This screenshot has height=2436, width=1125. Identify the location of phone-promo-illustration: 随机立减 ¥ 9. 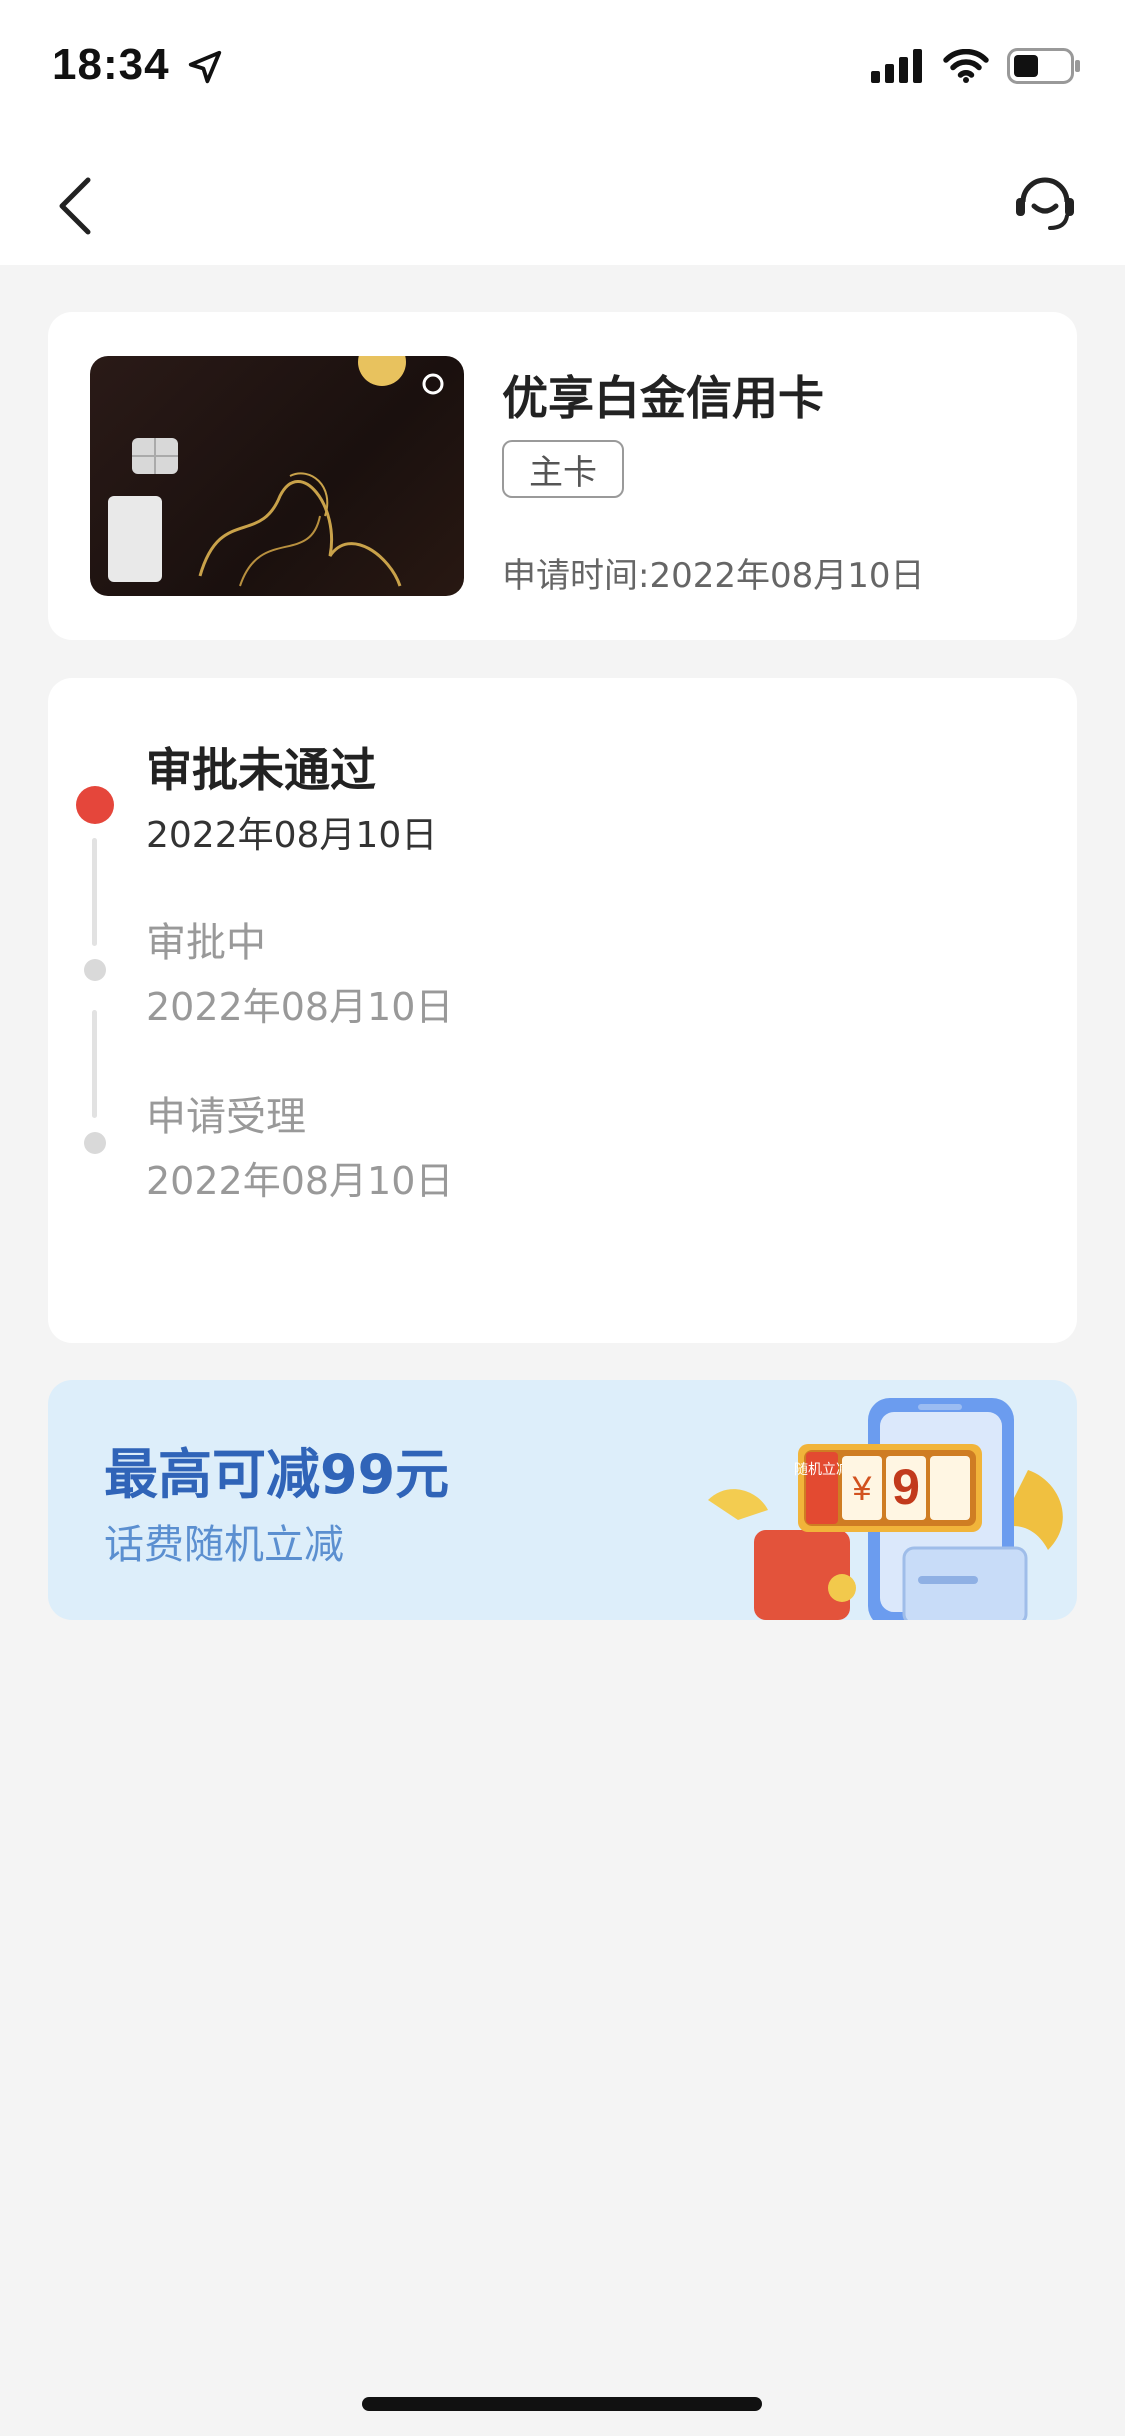
(885, 1509).